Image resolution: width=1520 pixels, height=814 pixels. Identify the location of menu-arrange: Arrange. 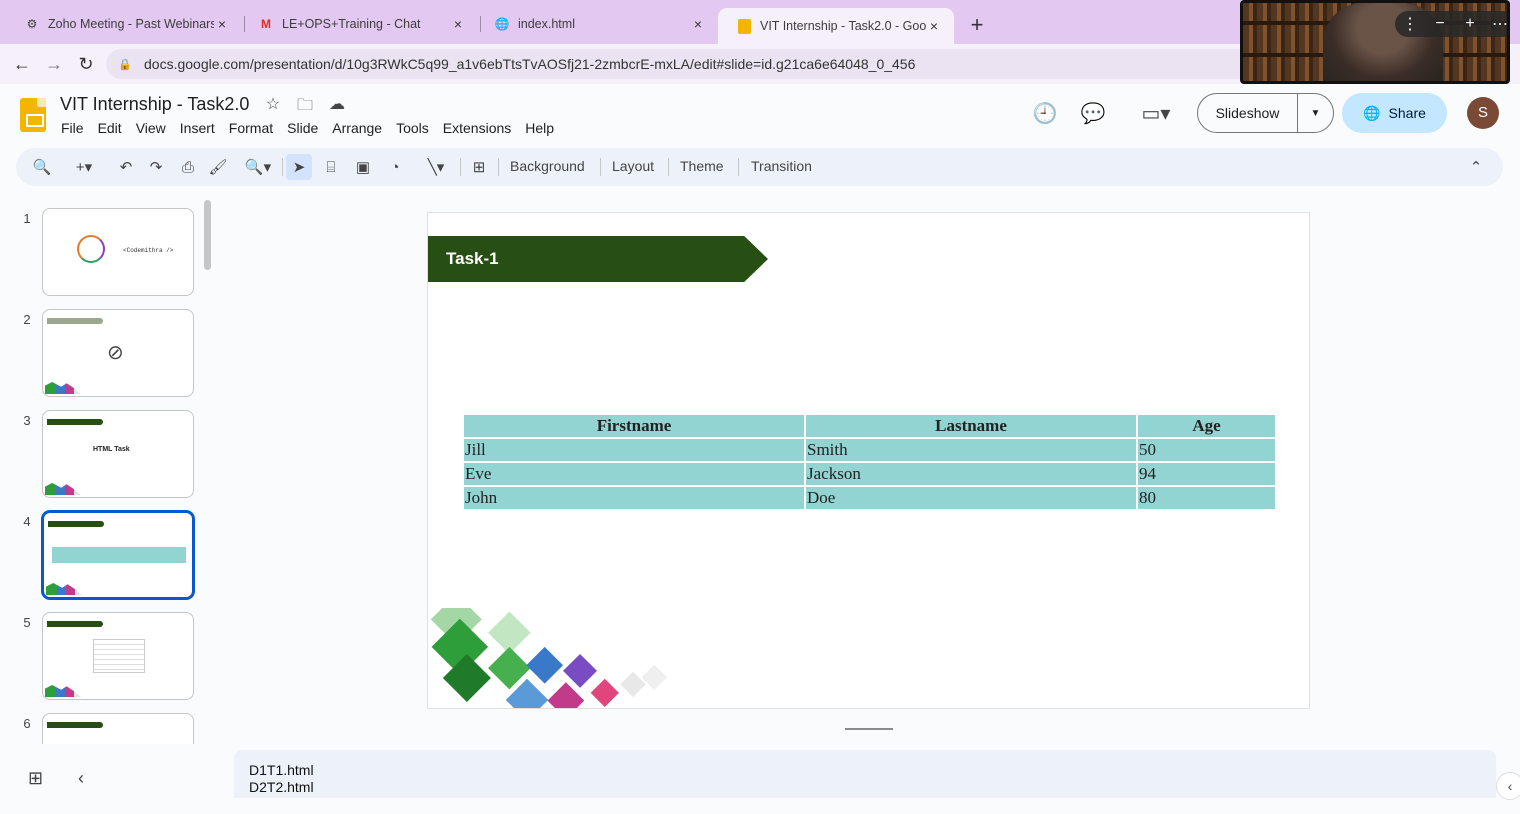
(357, 128).